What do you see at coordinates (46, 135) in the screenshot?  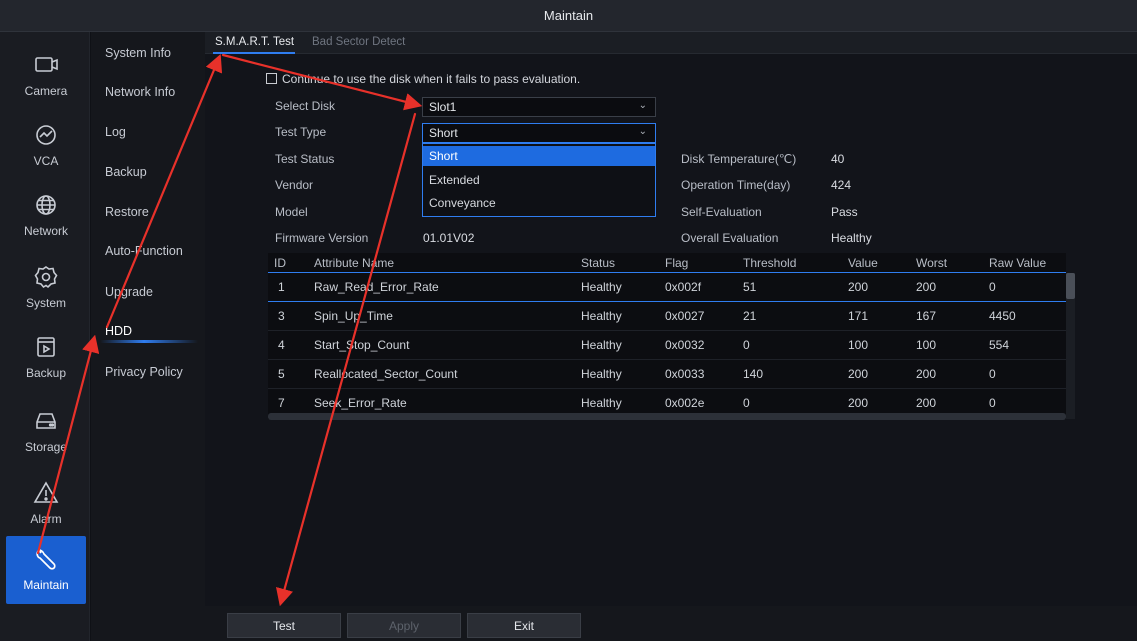 I see `vca-icon` at bounding box center [46, 135].